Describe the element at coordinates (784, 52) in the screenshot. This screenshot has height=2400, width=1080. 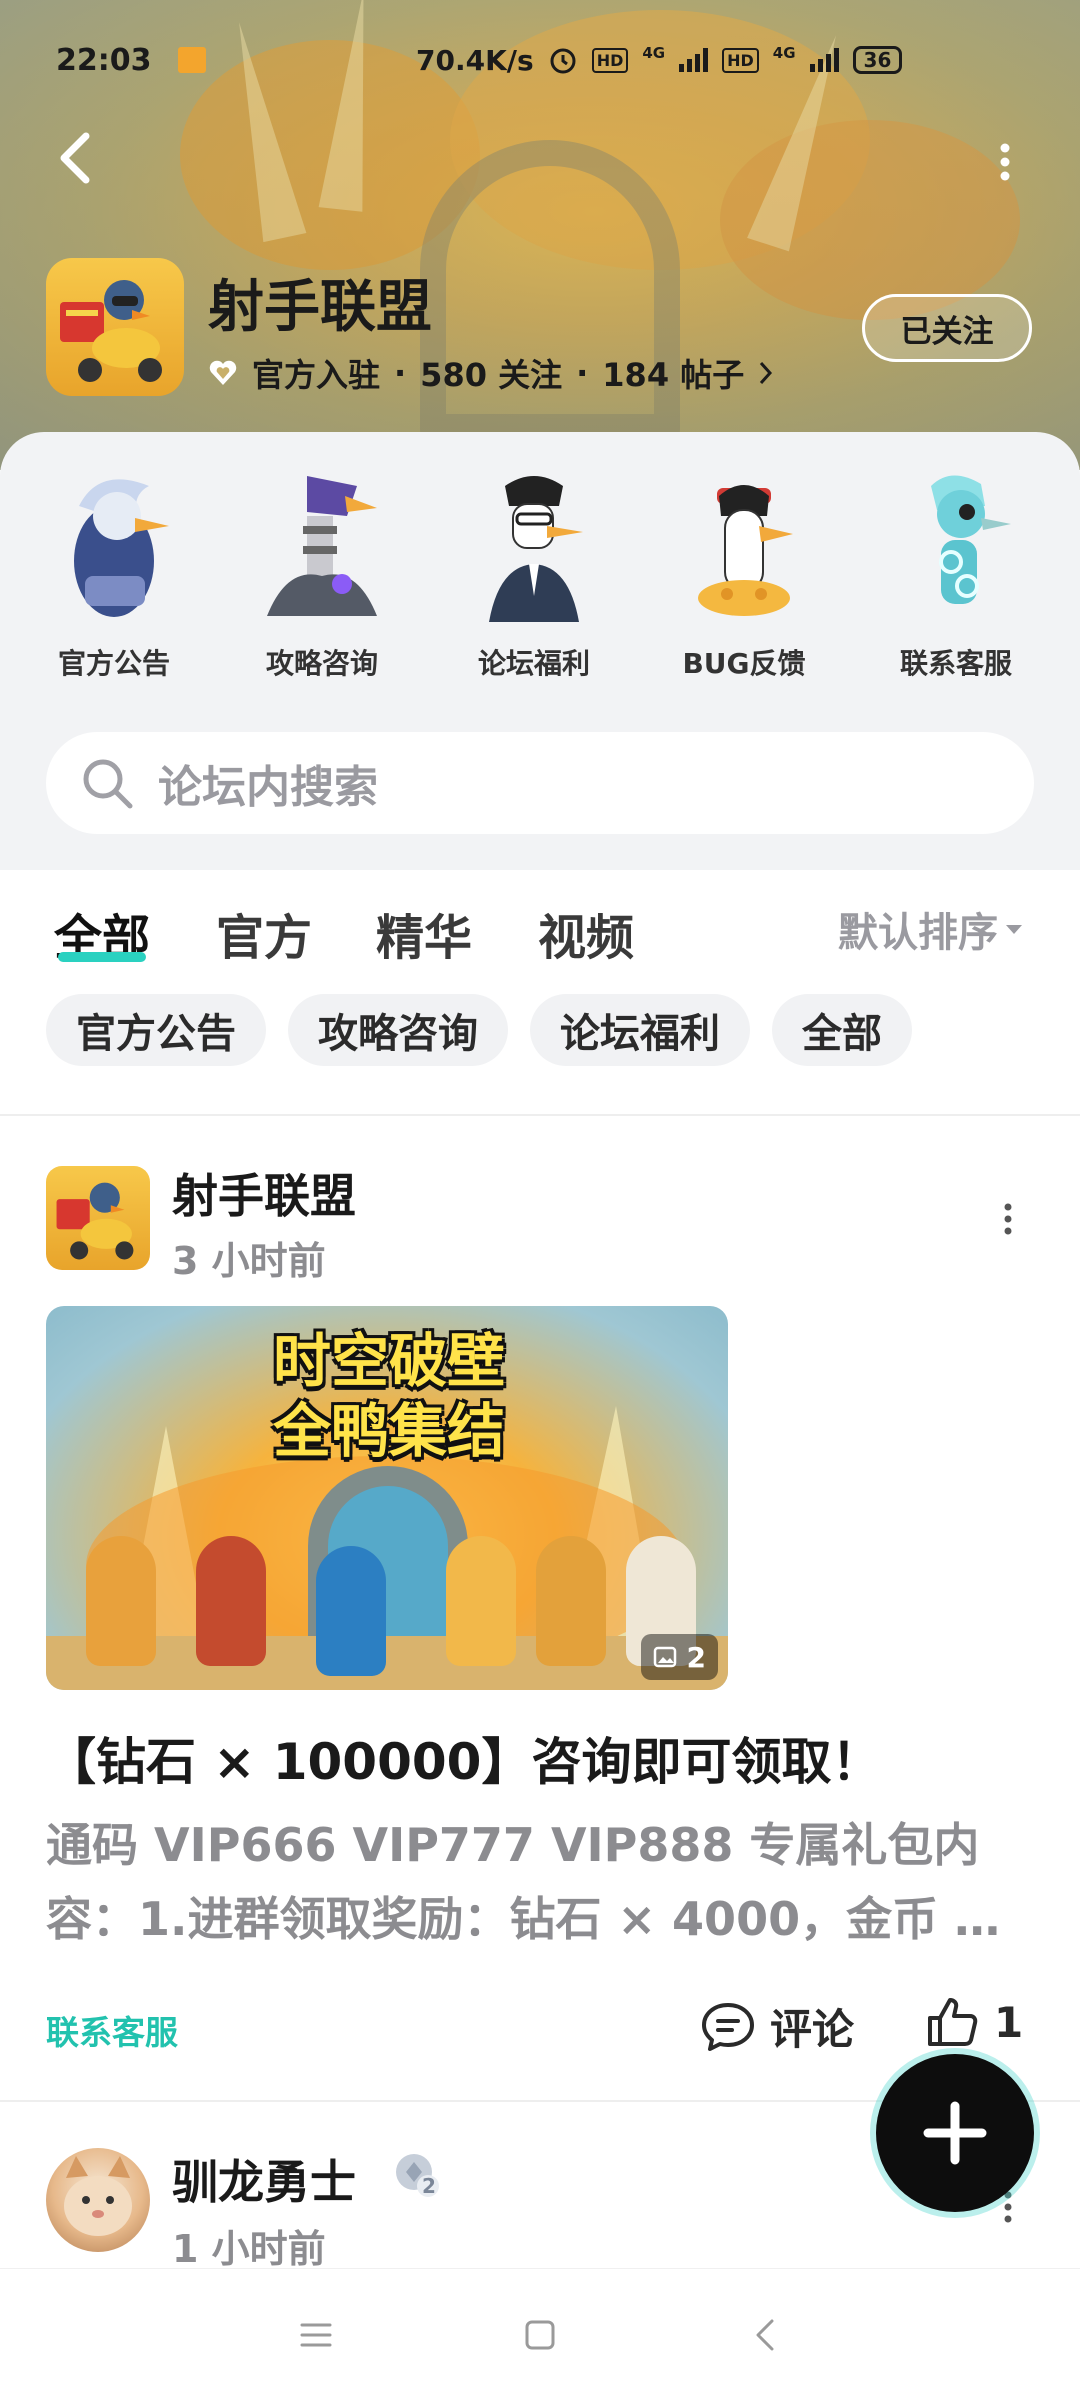
I see `network-type-2: 4G` at that location.